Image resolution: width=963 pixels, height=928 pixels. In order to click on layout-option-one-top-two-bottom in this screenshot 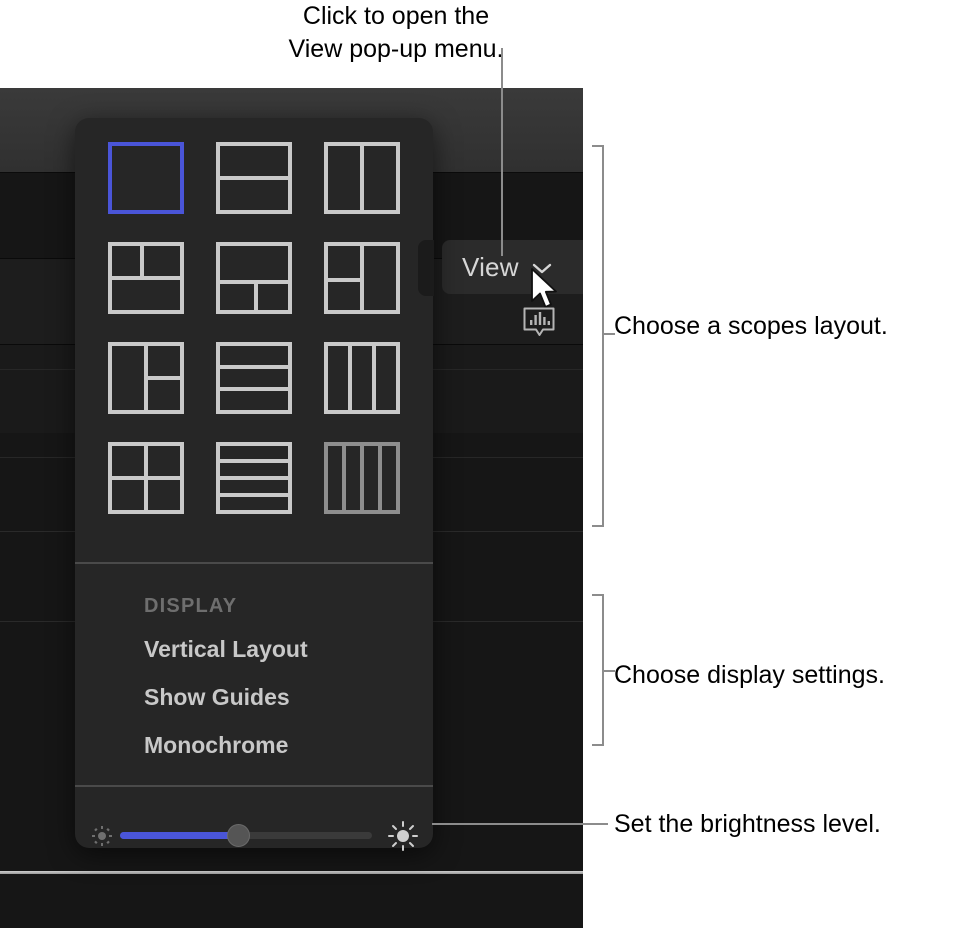, I will do `click(254, 278)`.